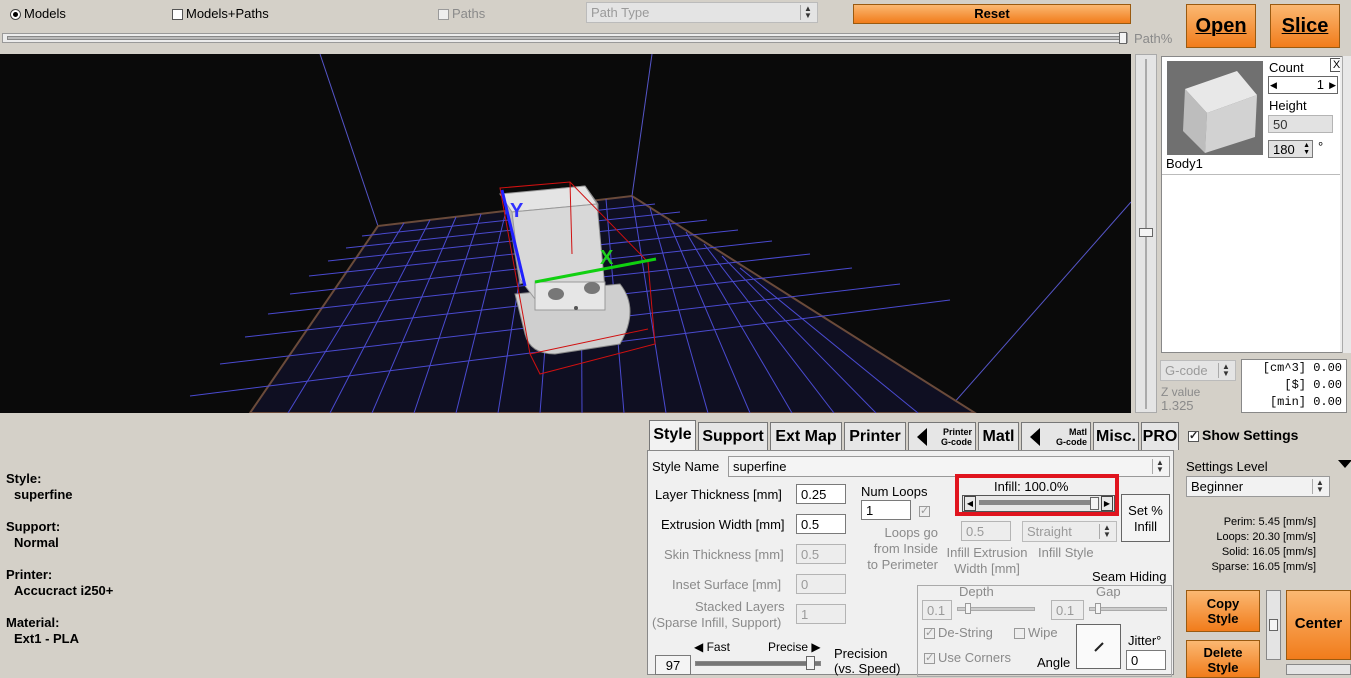 The width and height of the screenshot is (1351, 678). Describe the element at coordinates (1223, 659) in the screenshot. I see `delete-style-button: Delete Style` at that location.